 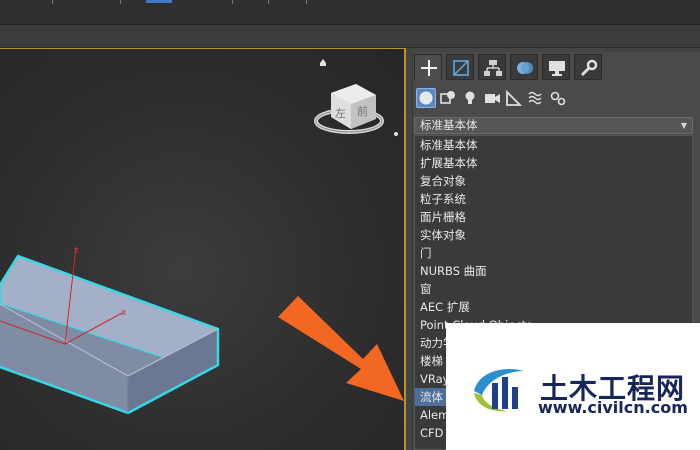 What do you see at coordinates (553, 125) in the screenshot?
I see `object-category-dropdown: 标准基本体 ▼` at bounding box center [553, 125].